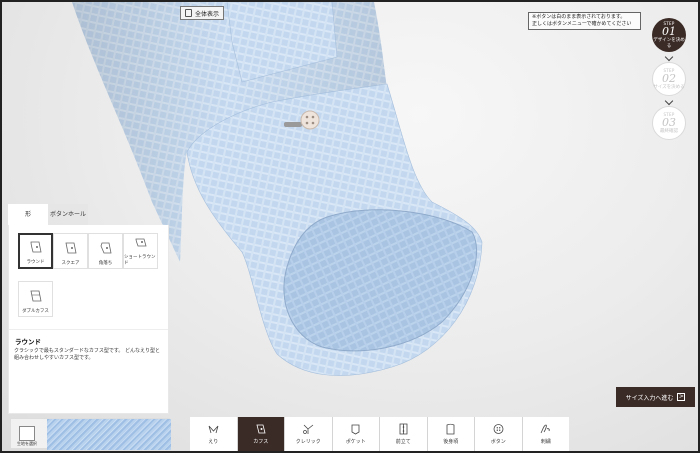 This screenshot has height=453, width=700. I want to click on toolbar-placket: 前立て, so click(403, 434).